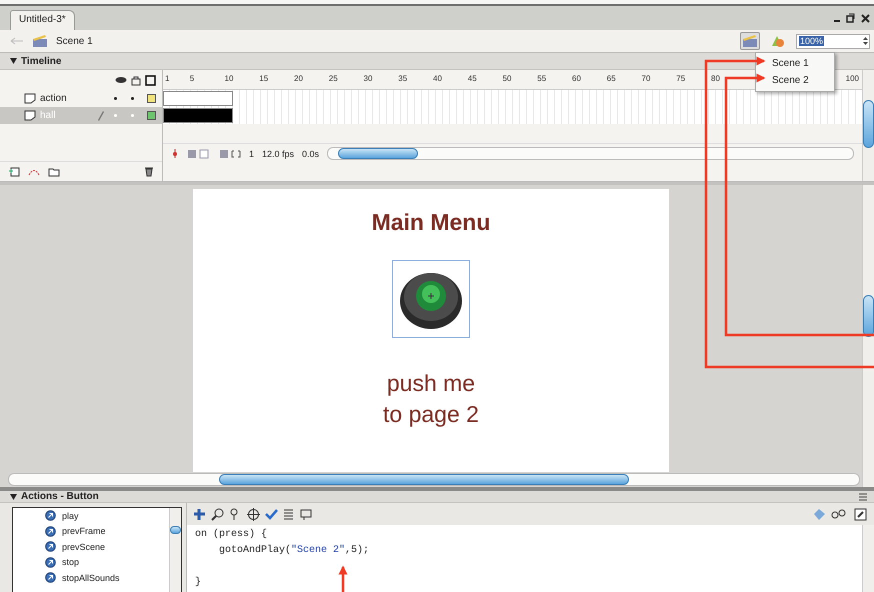 The height and width of the screenshot is (592, 874). Describe the element at coordinates (819, 514) in the screenshot. I see `debug-icon` at that location.